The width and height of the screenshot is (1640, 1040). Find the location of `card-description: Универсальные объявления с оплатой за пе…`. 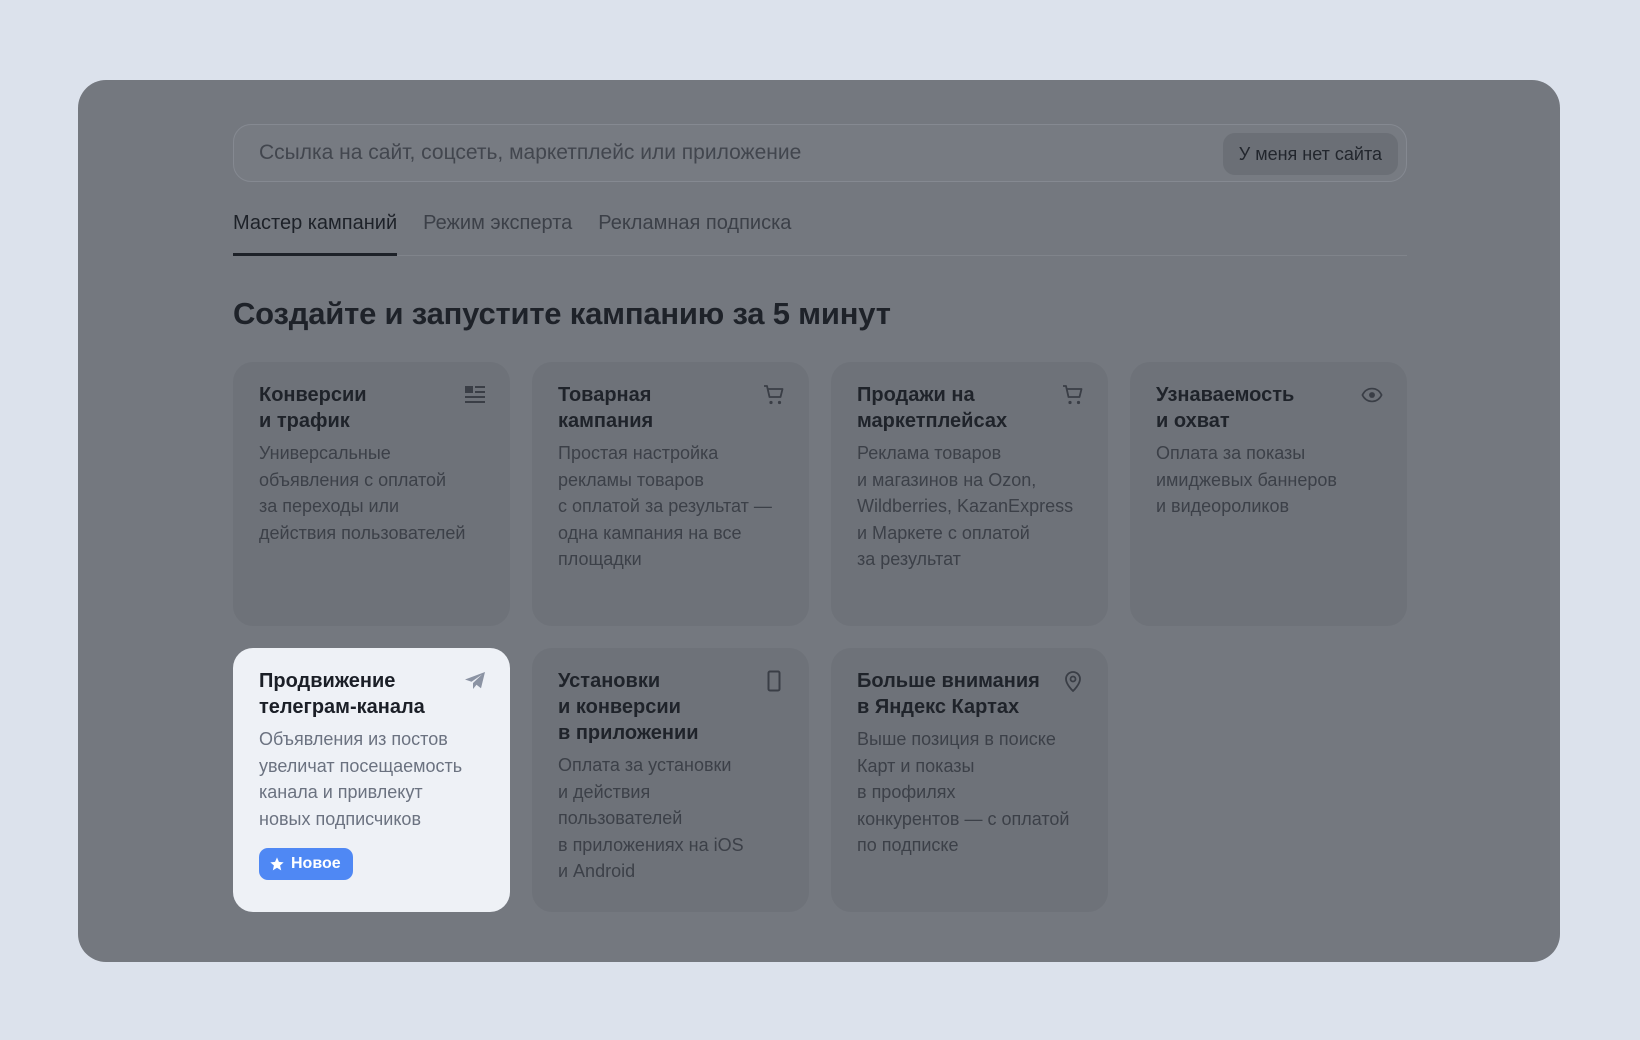

card-description: Универсальные объявления с оплатой за пе… is located at coordinates (362, 493).